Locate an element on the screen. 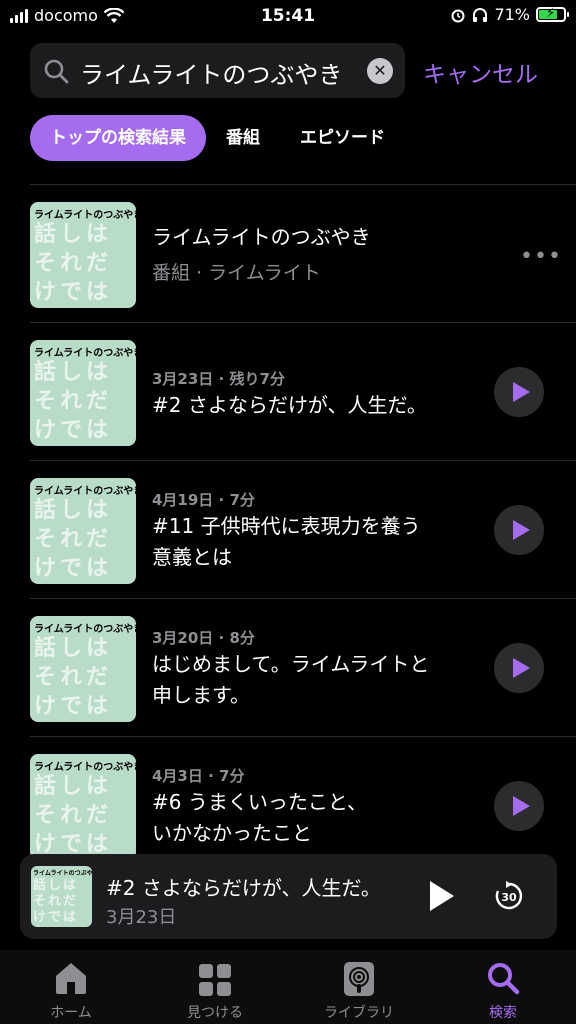  episode-title-line1: #6 うまくいったこと、 is located at coordinates (260, 802).